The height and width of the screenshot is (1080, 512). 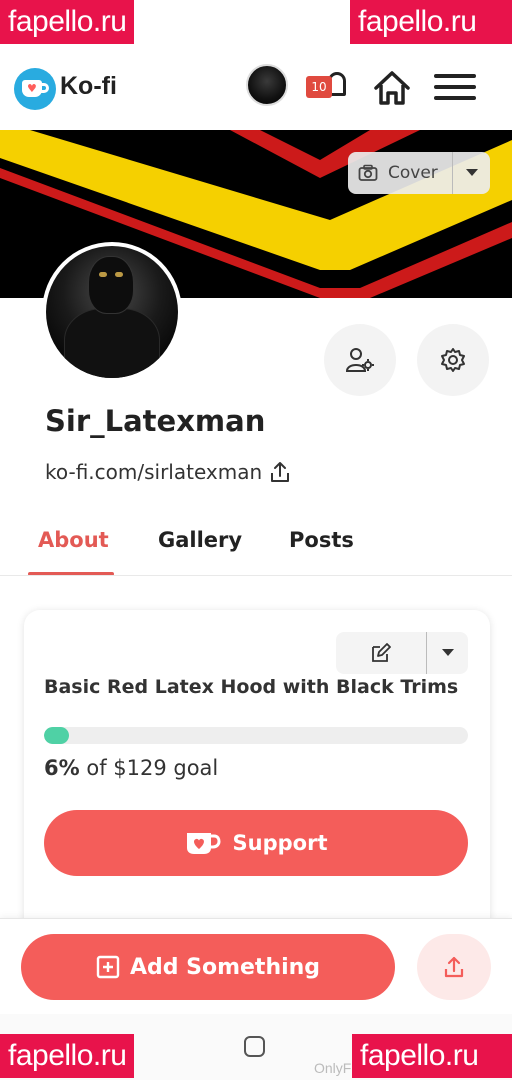 What do you see at coordinates (112, 312) in the screenshot?
I see `profile-avatar` at bounding box center [112, 312].